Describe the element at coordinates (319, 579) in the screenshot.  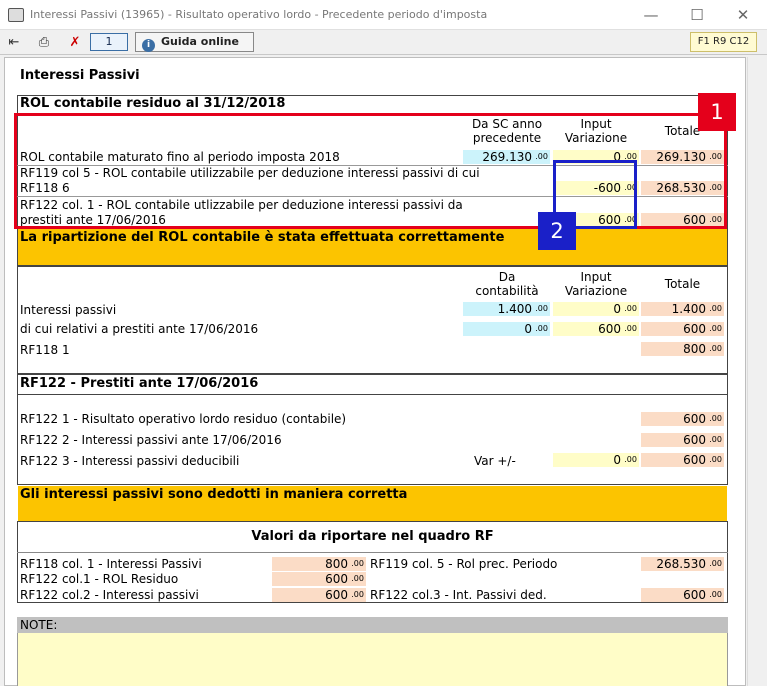
I see `rf122-col1-value: 600.00` at that location.